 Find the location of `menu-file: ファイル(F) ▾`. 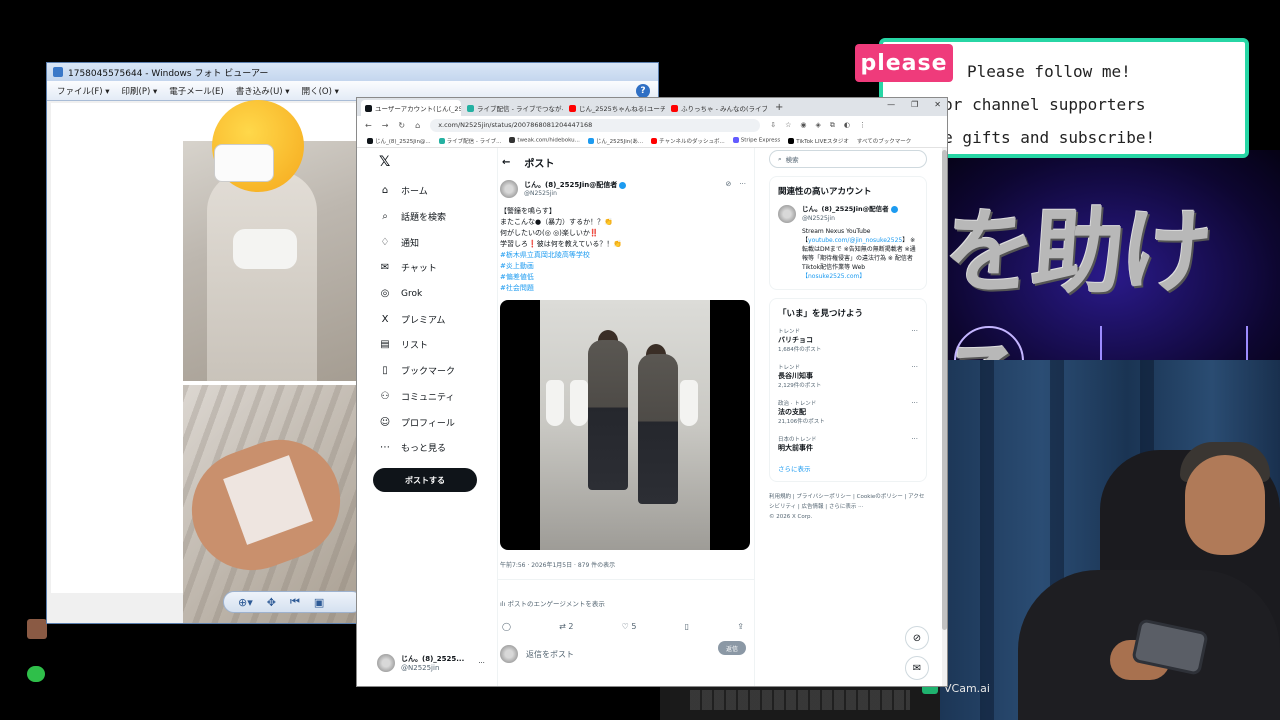

menu-file: ファイル(F) ▾ is located at coordinates (83, 91).